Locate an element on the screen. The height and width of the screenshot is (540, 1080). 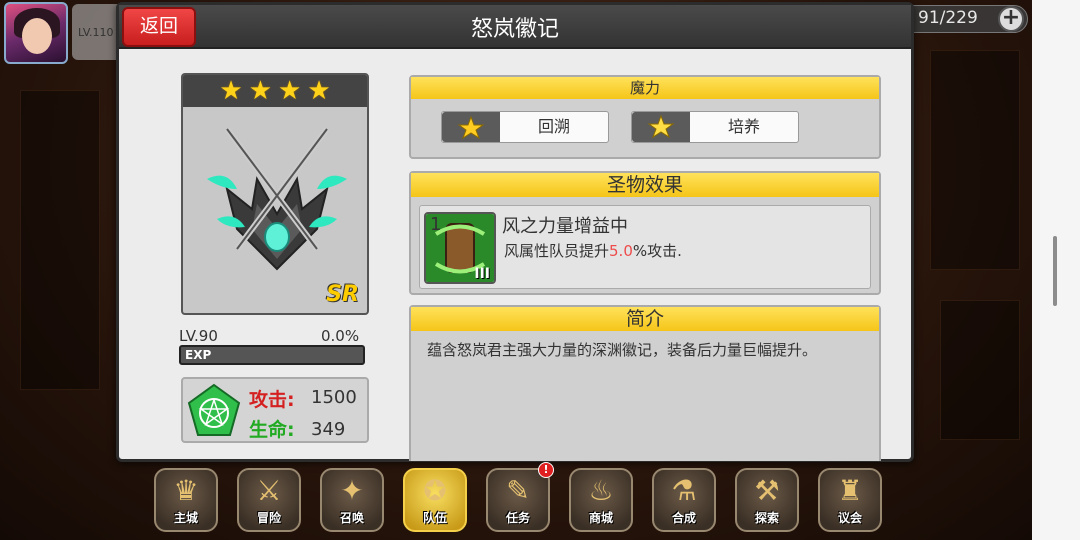
intro-section: 简介 蕴含怒岚君主强大力量的深渊徽记，装备后力量巨幅提升。 is located at coordinates (645, 383).